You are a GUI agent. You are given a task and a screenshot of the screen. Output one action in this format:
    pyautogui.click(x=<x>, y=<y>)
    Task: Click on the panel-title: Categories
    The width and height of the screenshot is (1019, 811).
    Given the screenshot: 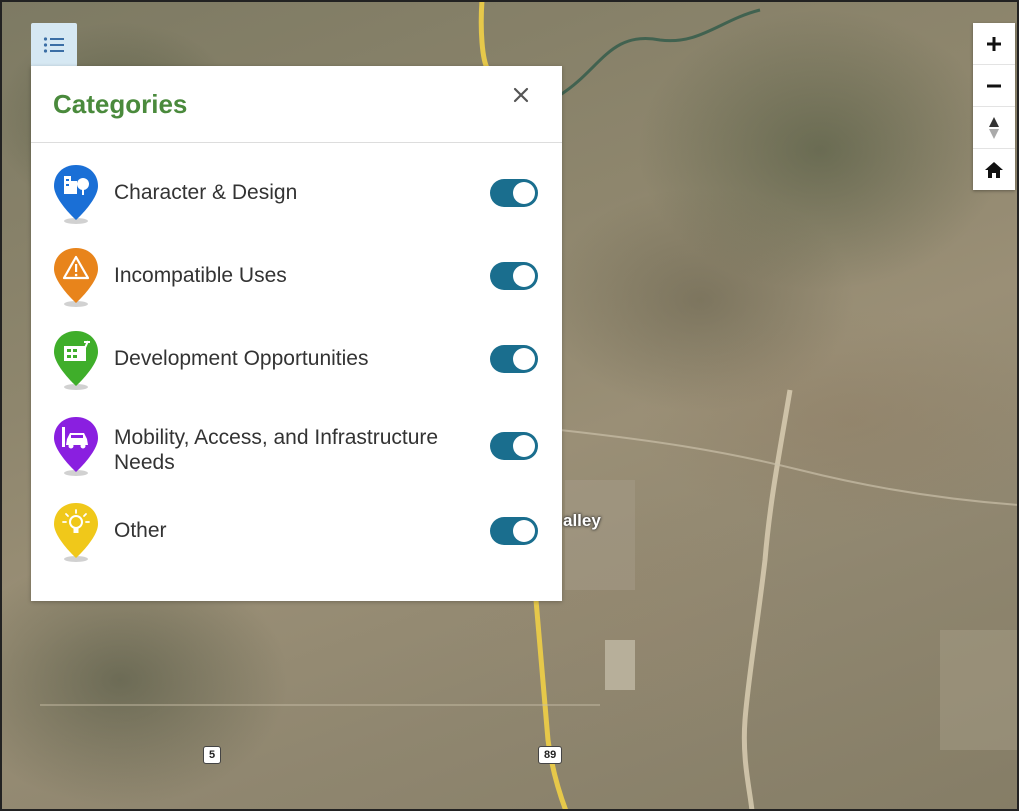 What is the action you would take?
    pyautogui.click(x=120, y=104)
    